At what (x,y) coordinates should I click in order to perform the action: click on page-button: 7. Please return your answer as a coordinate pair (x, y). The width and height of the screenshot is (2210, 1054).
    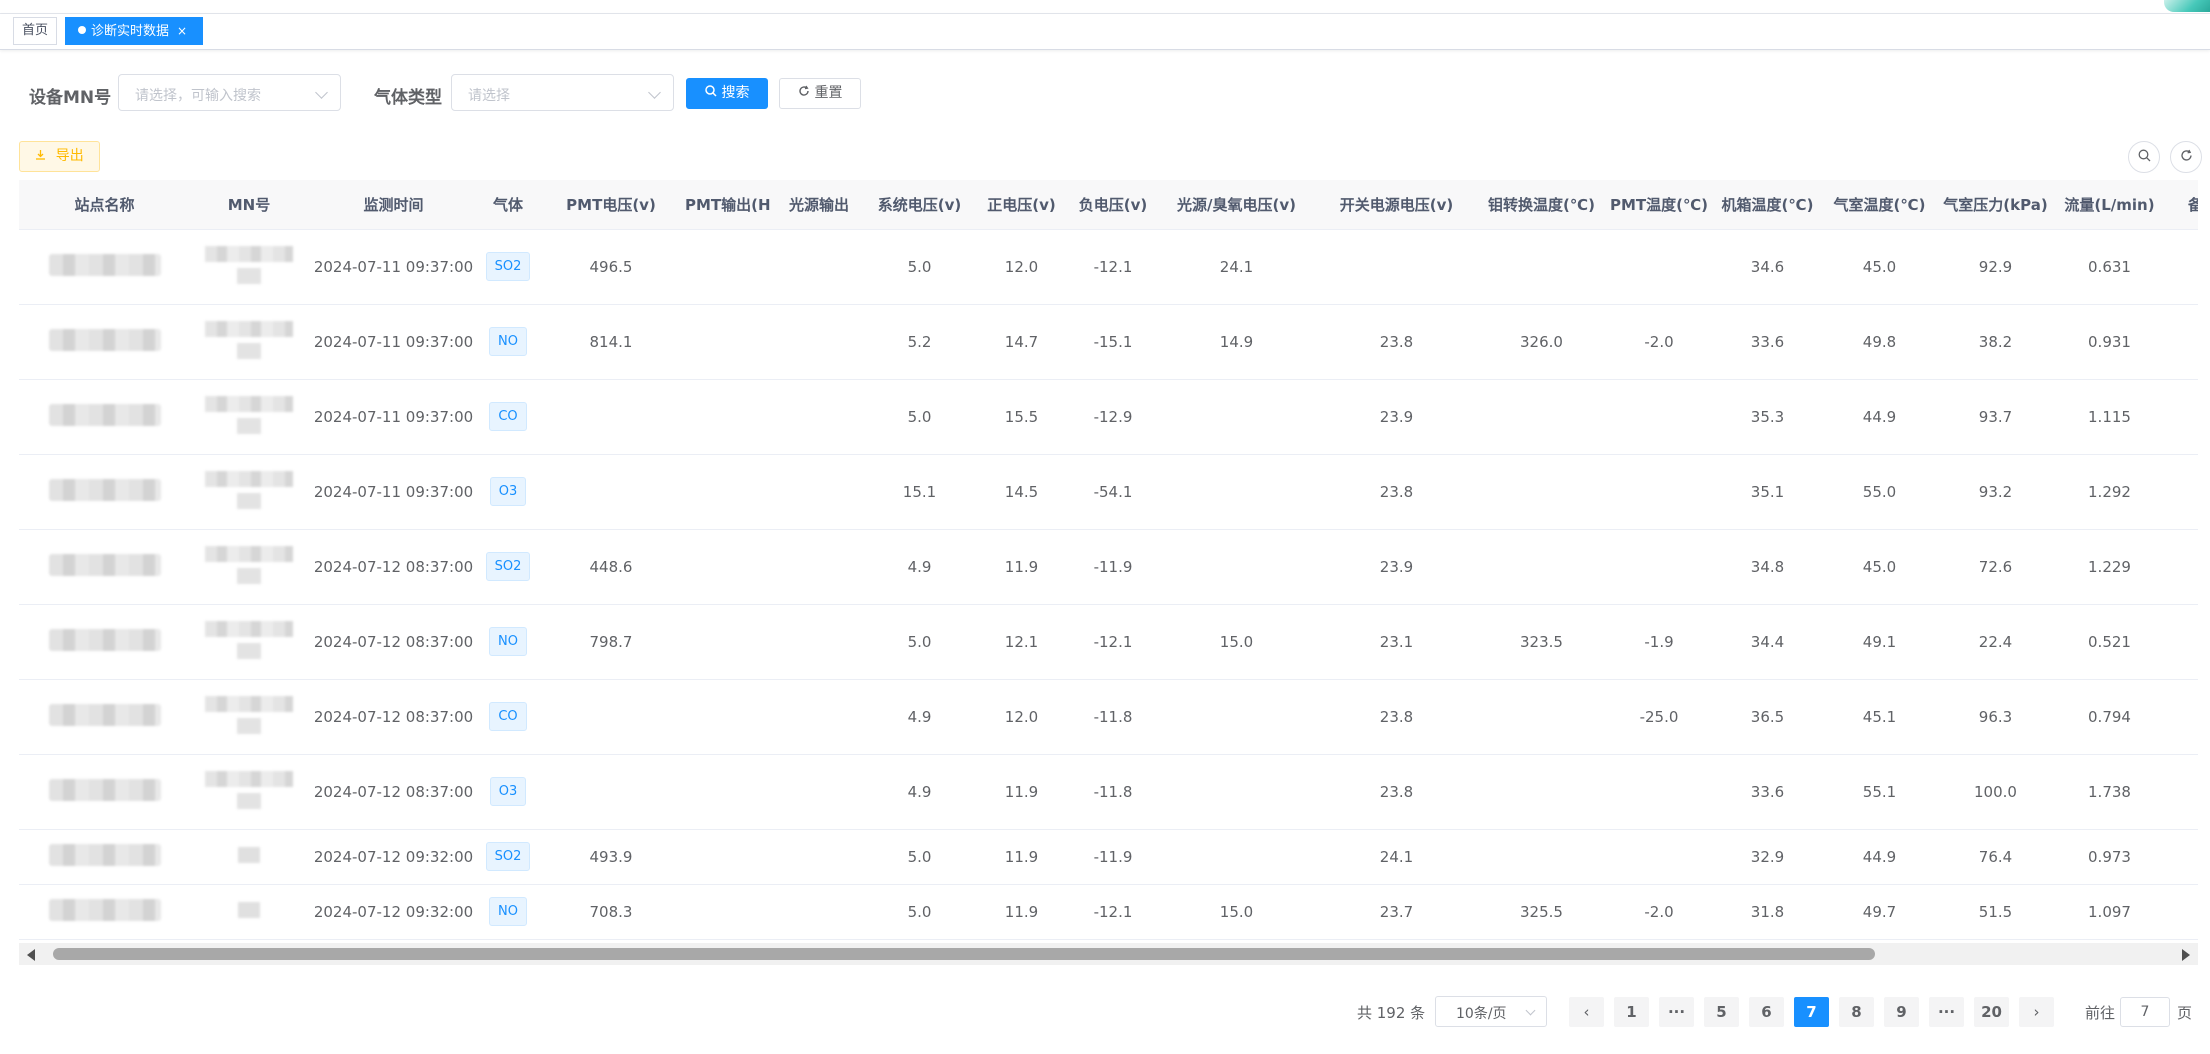
    Looking at the image, I should click on (1811, 1012).